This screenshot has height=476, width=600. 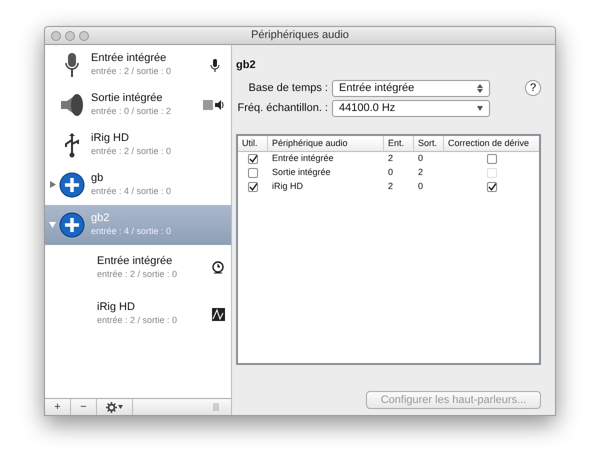 What do you see at coordinates (533, 88) in the screenshot?
I see `help-button: ?` at bounding box center [533, 88].